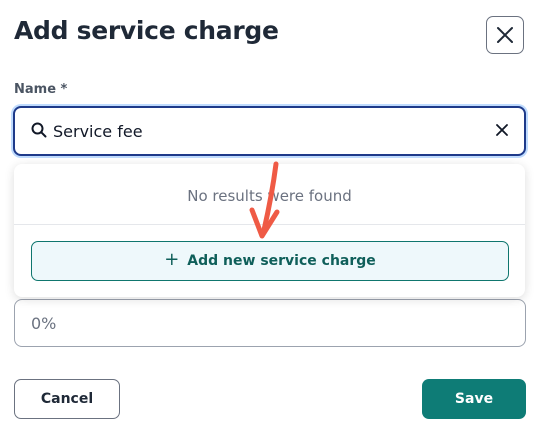 The width and height of the screenshot is (536, 432). I want to click on close-icon, so click(505, 35).